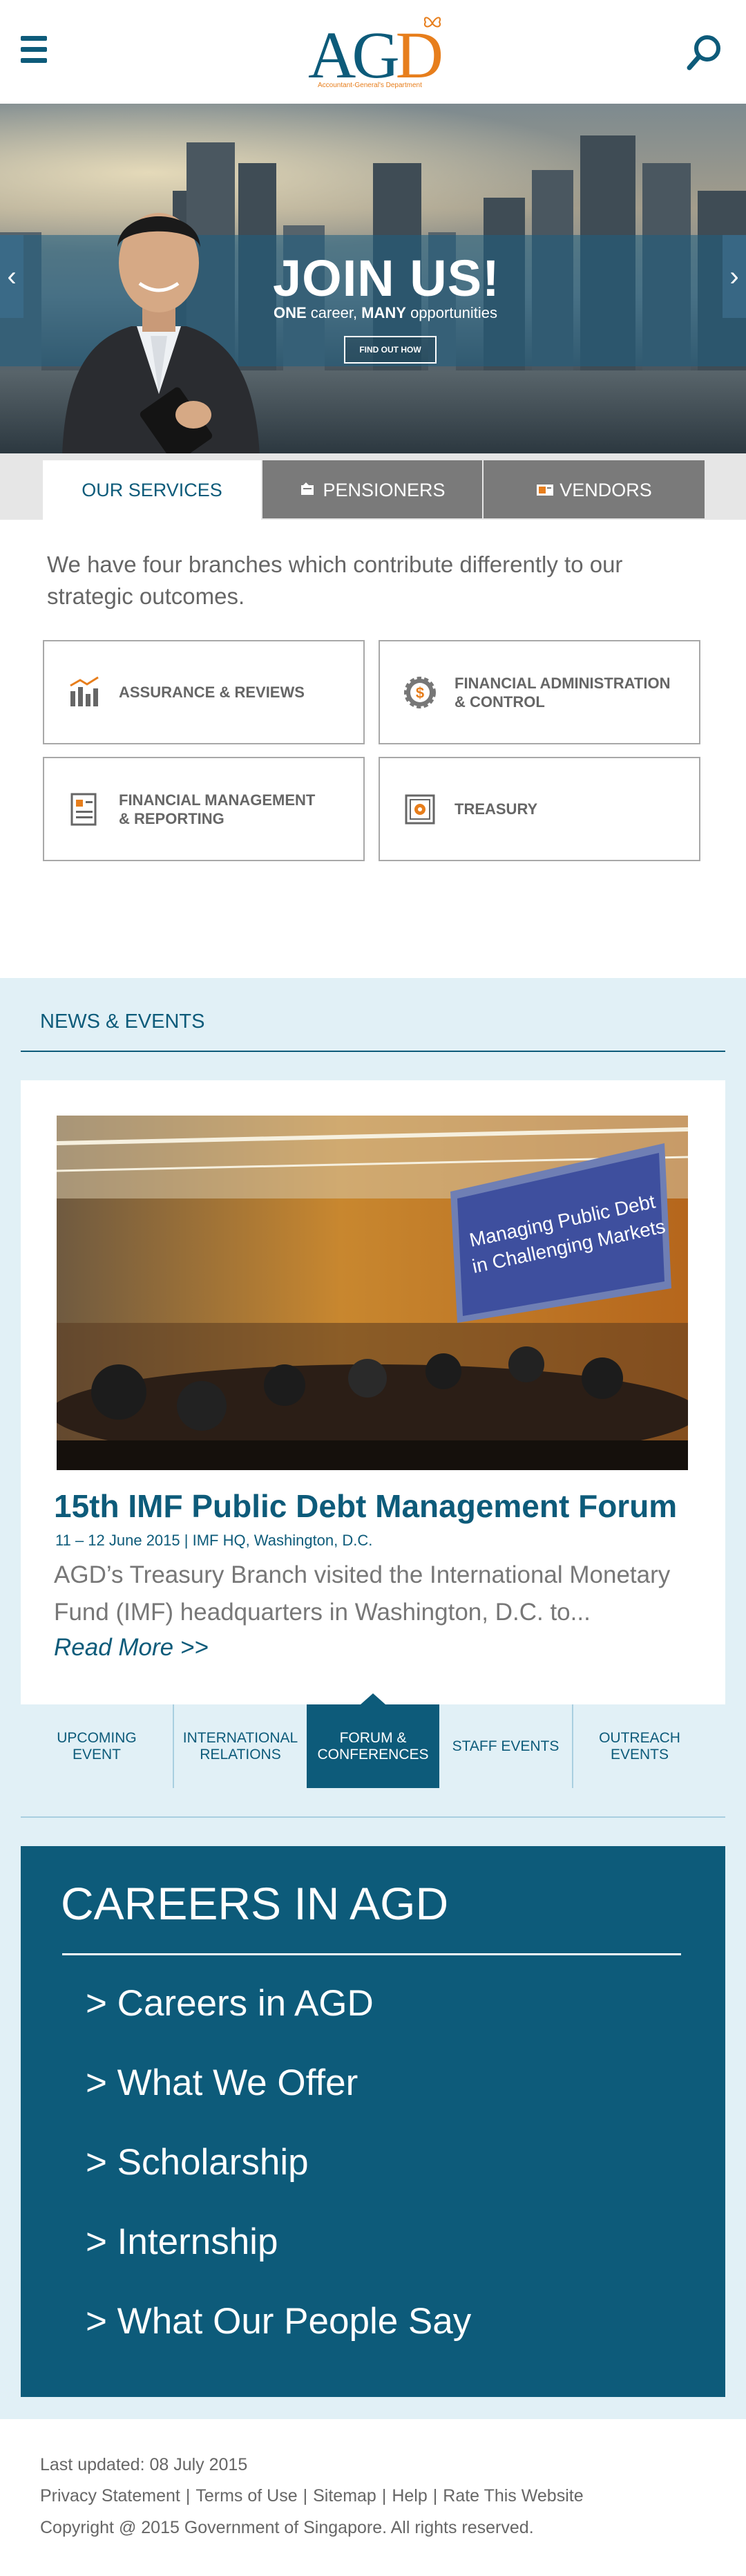 The image size is (746, 2576). What do you see at coordinates (122, 1021) in the screenshot?
I see `news-events-heading: NEWS & EVENTS` at bounding box center [122, 1021].